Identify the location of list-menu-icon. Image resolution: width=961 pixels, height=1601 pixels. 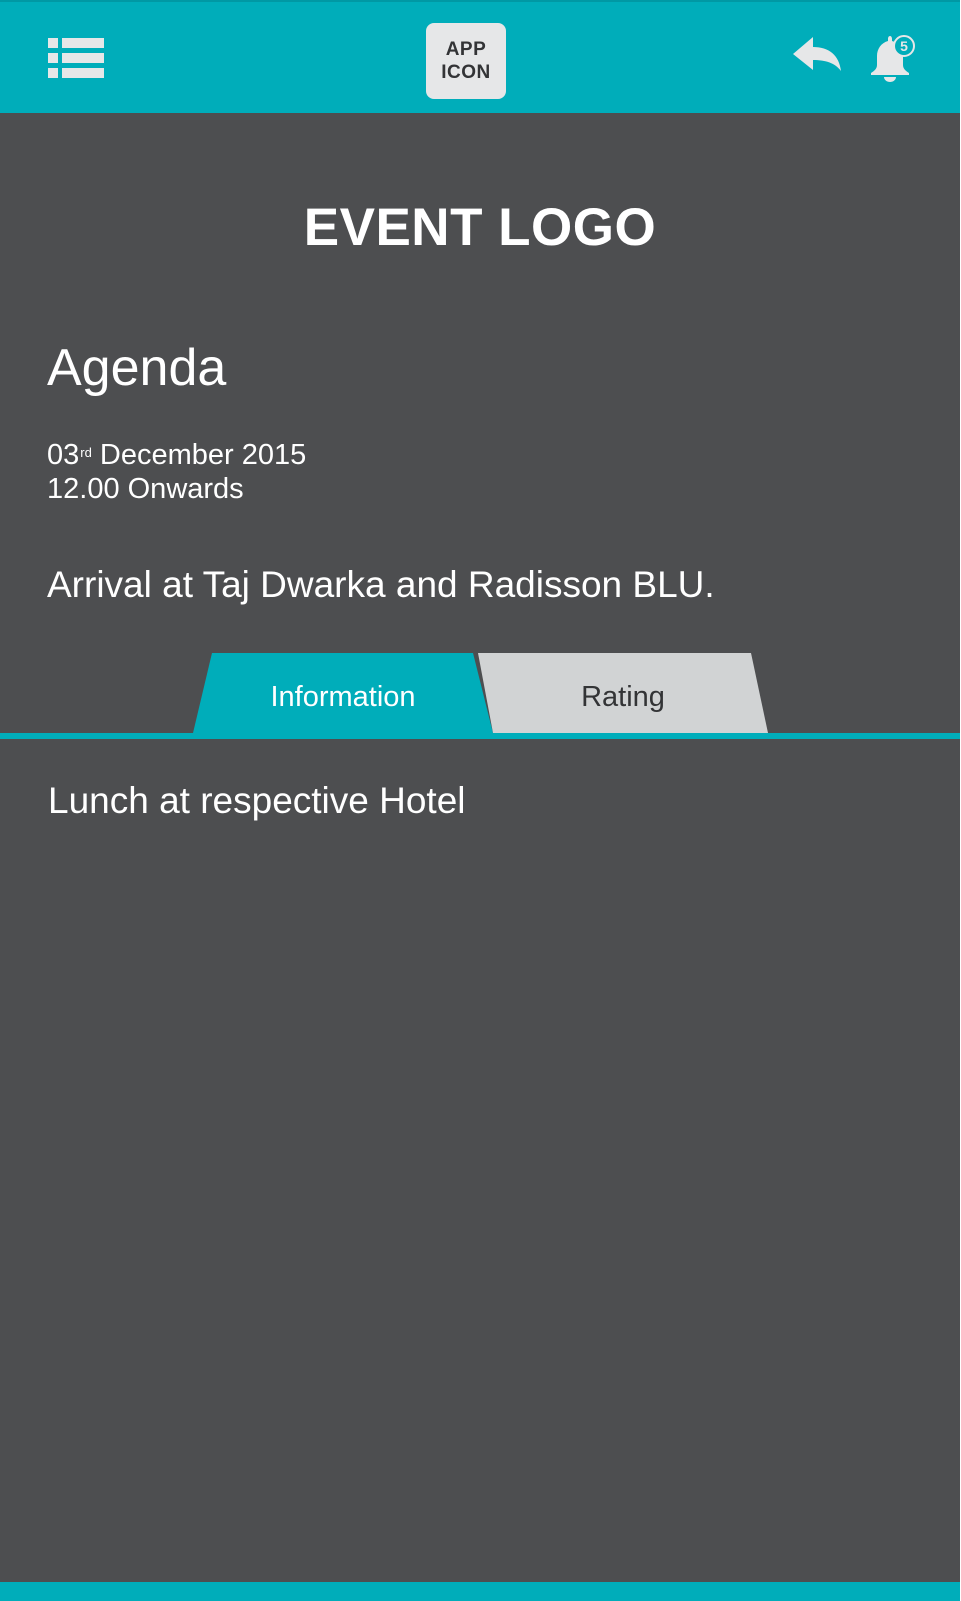
(76, 58).